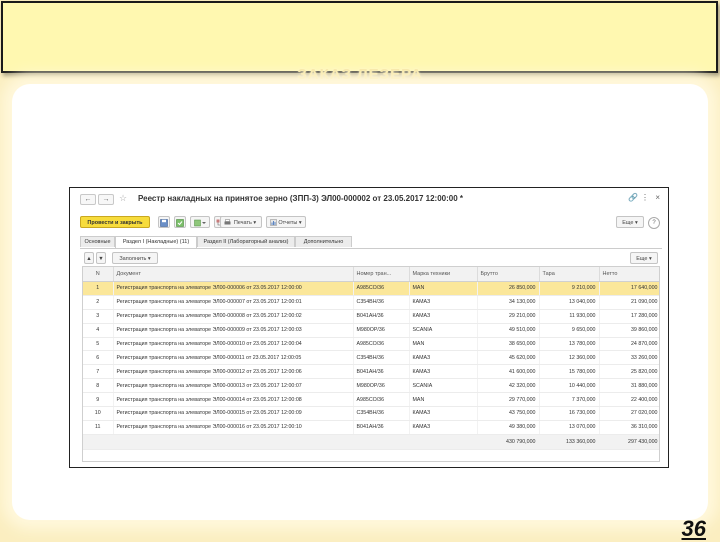 Image resolution: width=720 pixels, height=542 pixels. Describe the element at coordinates (629, 427) in the screenshot. I see `net-weight: 36 310,000` at that location.